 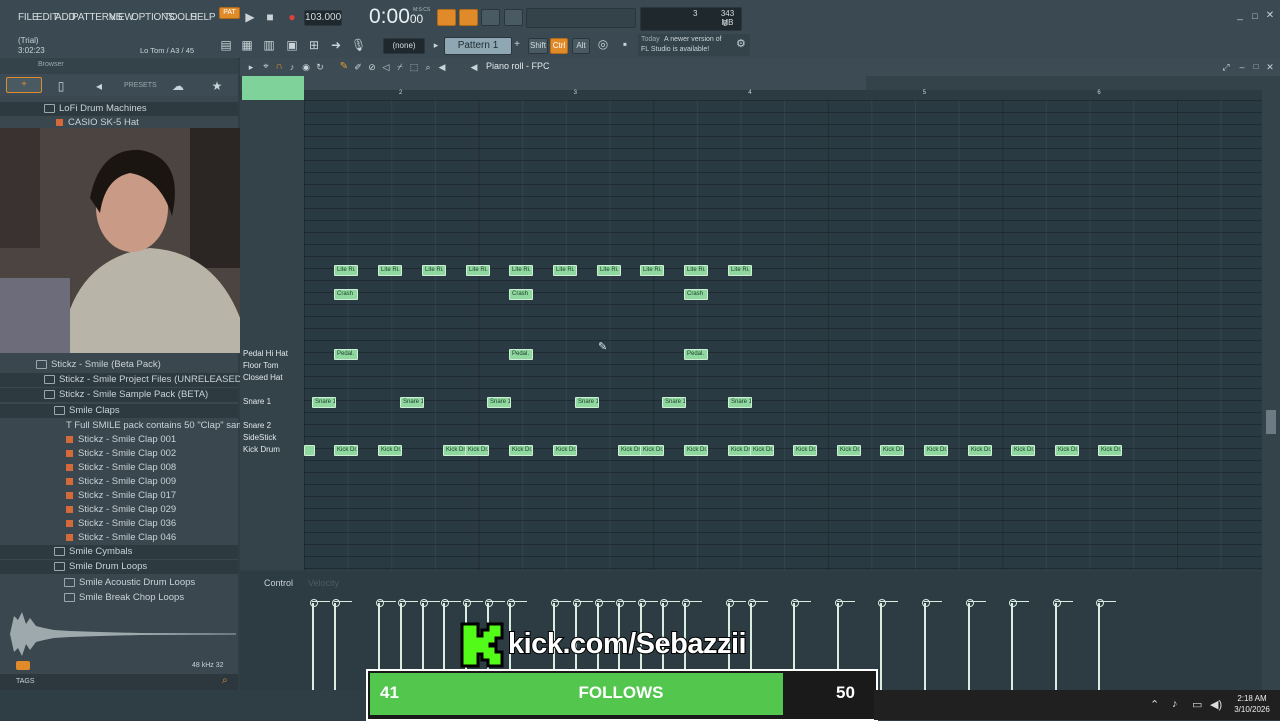 What do you see at coordinates (217, 86) in the screenshot?
I see `star-icon: ★` at bounding box center [217, 86].